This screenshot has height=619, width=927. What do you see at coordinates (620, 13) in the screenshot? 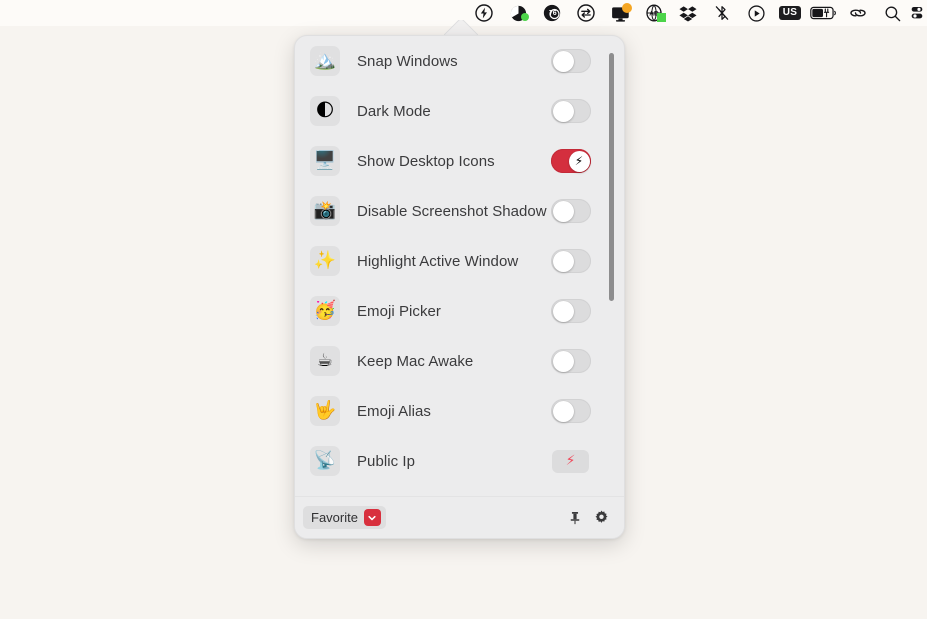
I see `menubar-item-display` at bounding box center [620, 13].